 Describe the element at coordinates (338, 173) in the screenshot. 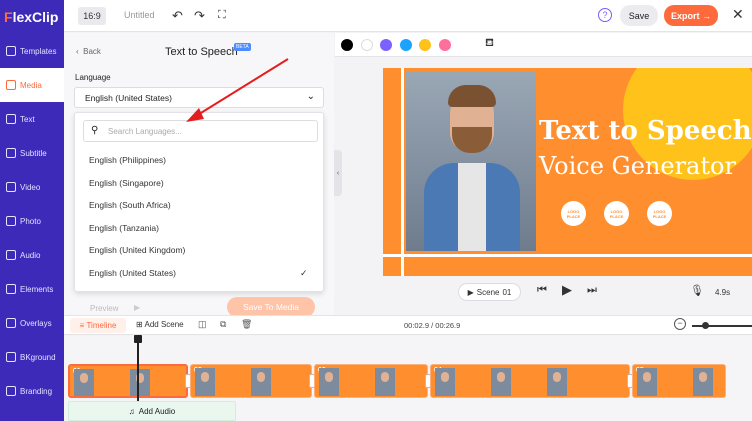

I see `collapse-panel-handle: ‹` at that location.